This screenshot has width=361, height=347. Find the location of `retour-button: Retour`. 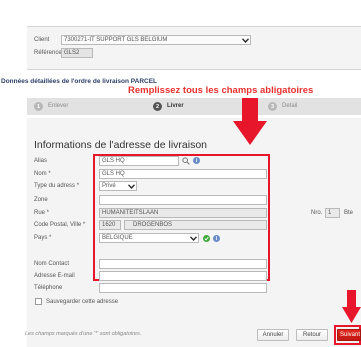

retour-button: Retour is located at coordinates (312, 335).